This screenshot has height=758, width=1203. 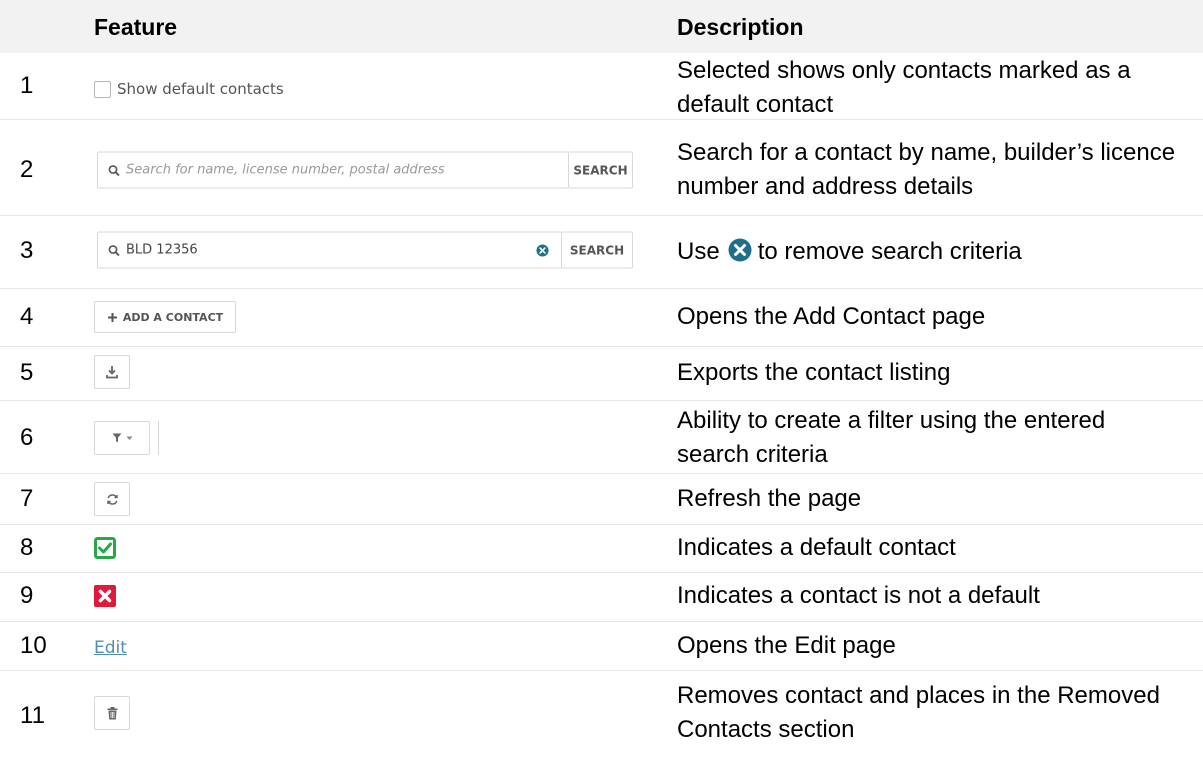 I want to click on row-number: 3, so click(x=27, y=250).